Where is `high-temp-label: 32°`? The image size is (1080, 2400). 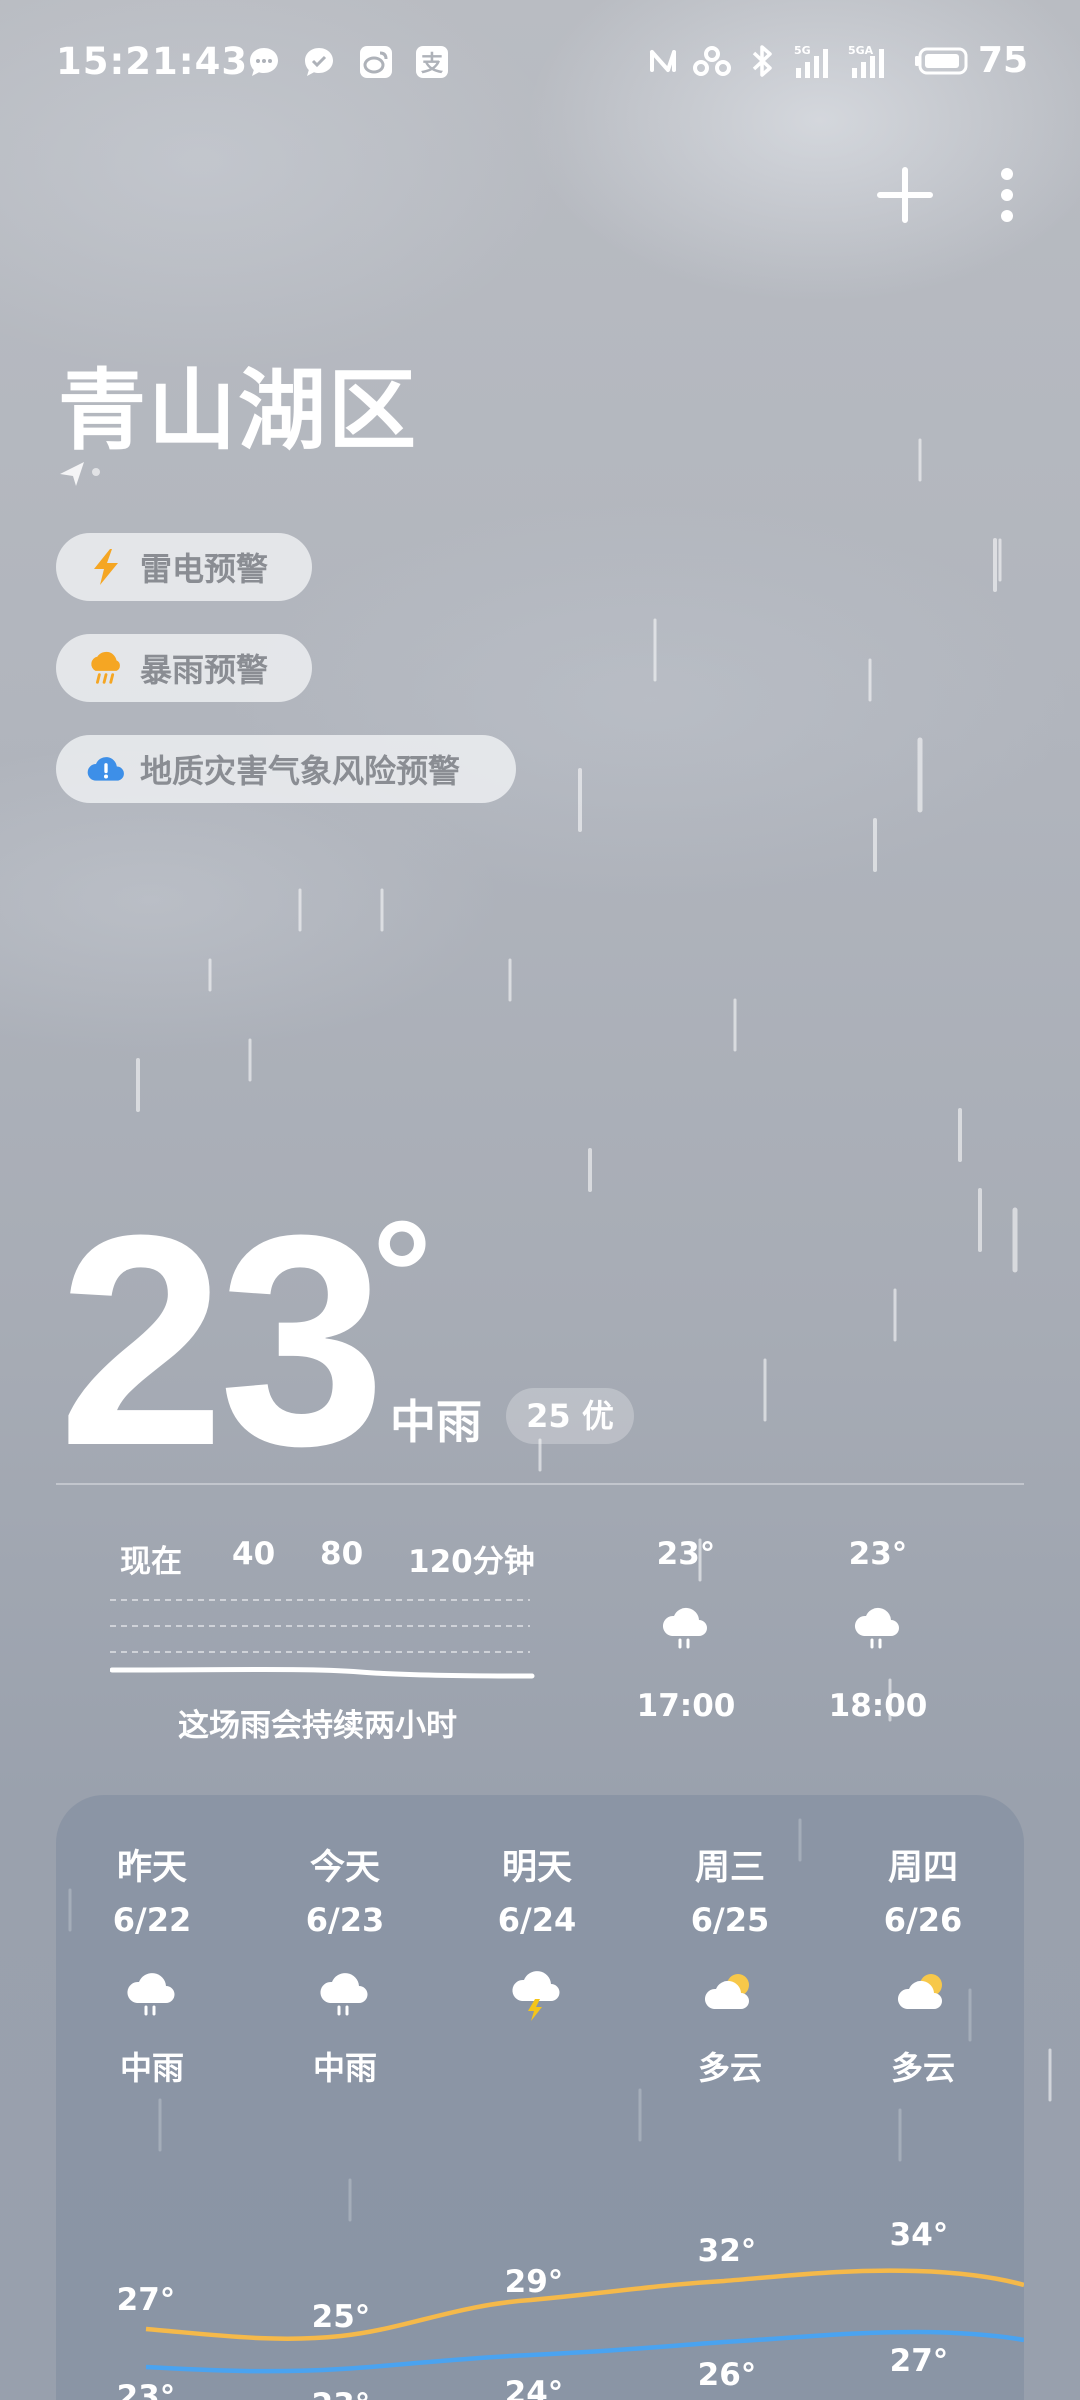 high-temp-label: 32° is located at coordinates (727, 2251).